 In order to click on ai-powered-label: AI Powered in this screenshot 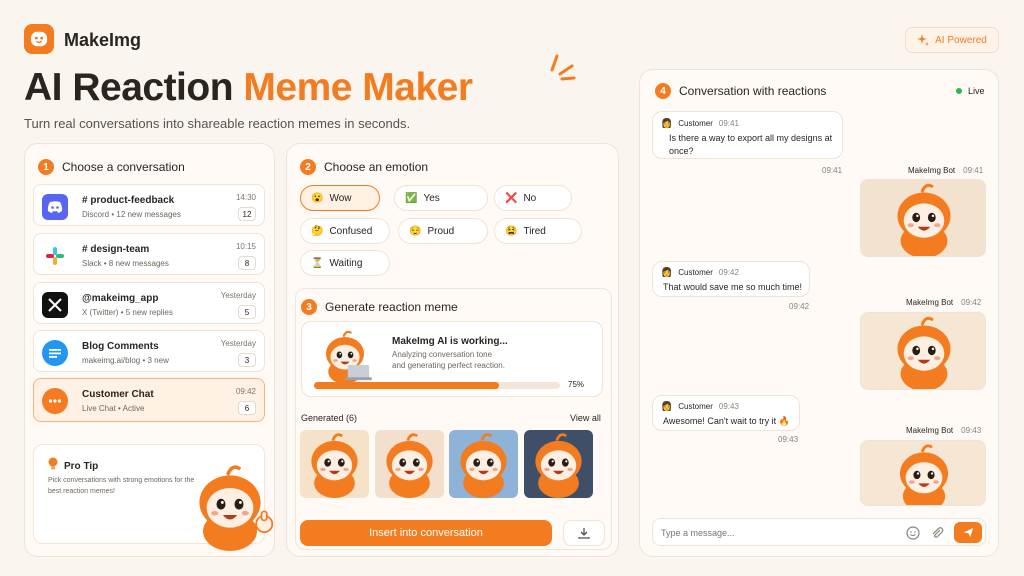, I will do `click(961, 40)`.